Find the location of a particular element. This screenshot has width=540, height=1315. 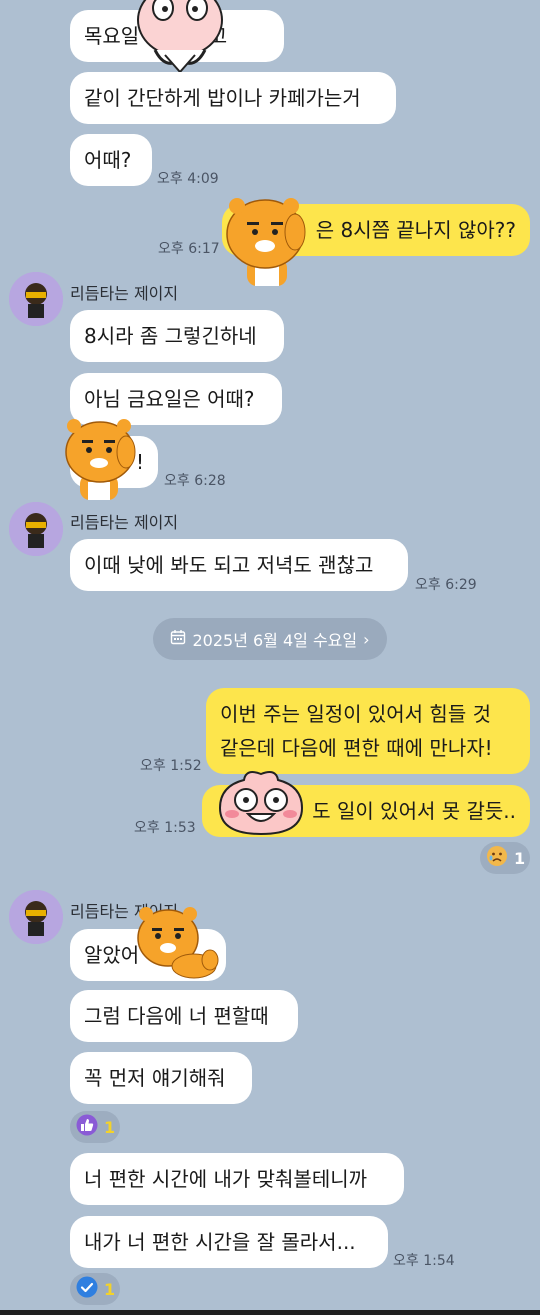

message-text: 꼭 먼저 얘기해줘 is located at coordinates (155, 1078).